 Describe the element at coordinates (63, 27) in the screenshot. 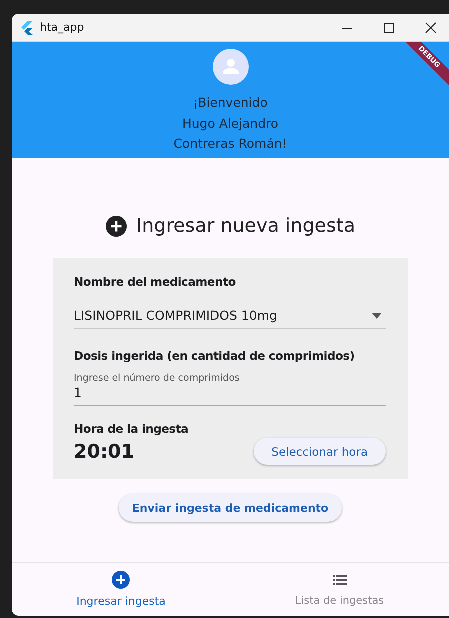

I see `window-title: hta_app` at that location.